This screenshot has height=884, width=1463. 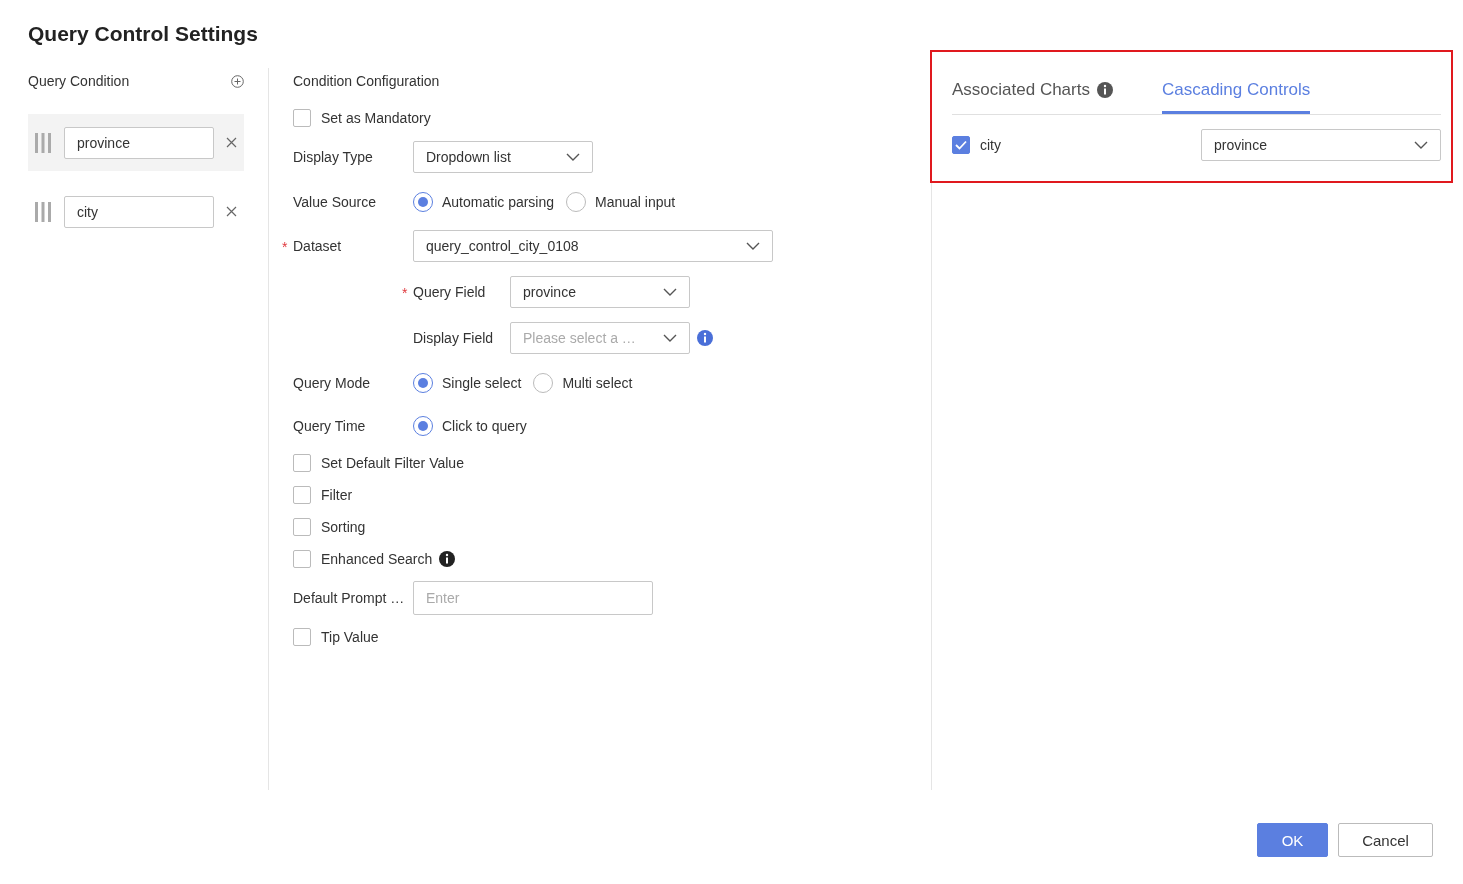 I want to click on field-label: Display Type, so click(x=333, y=157).